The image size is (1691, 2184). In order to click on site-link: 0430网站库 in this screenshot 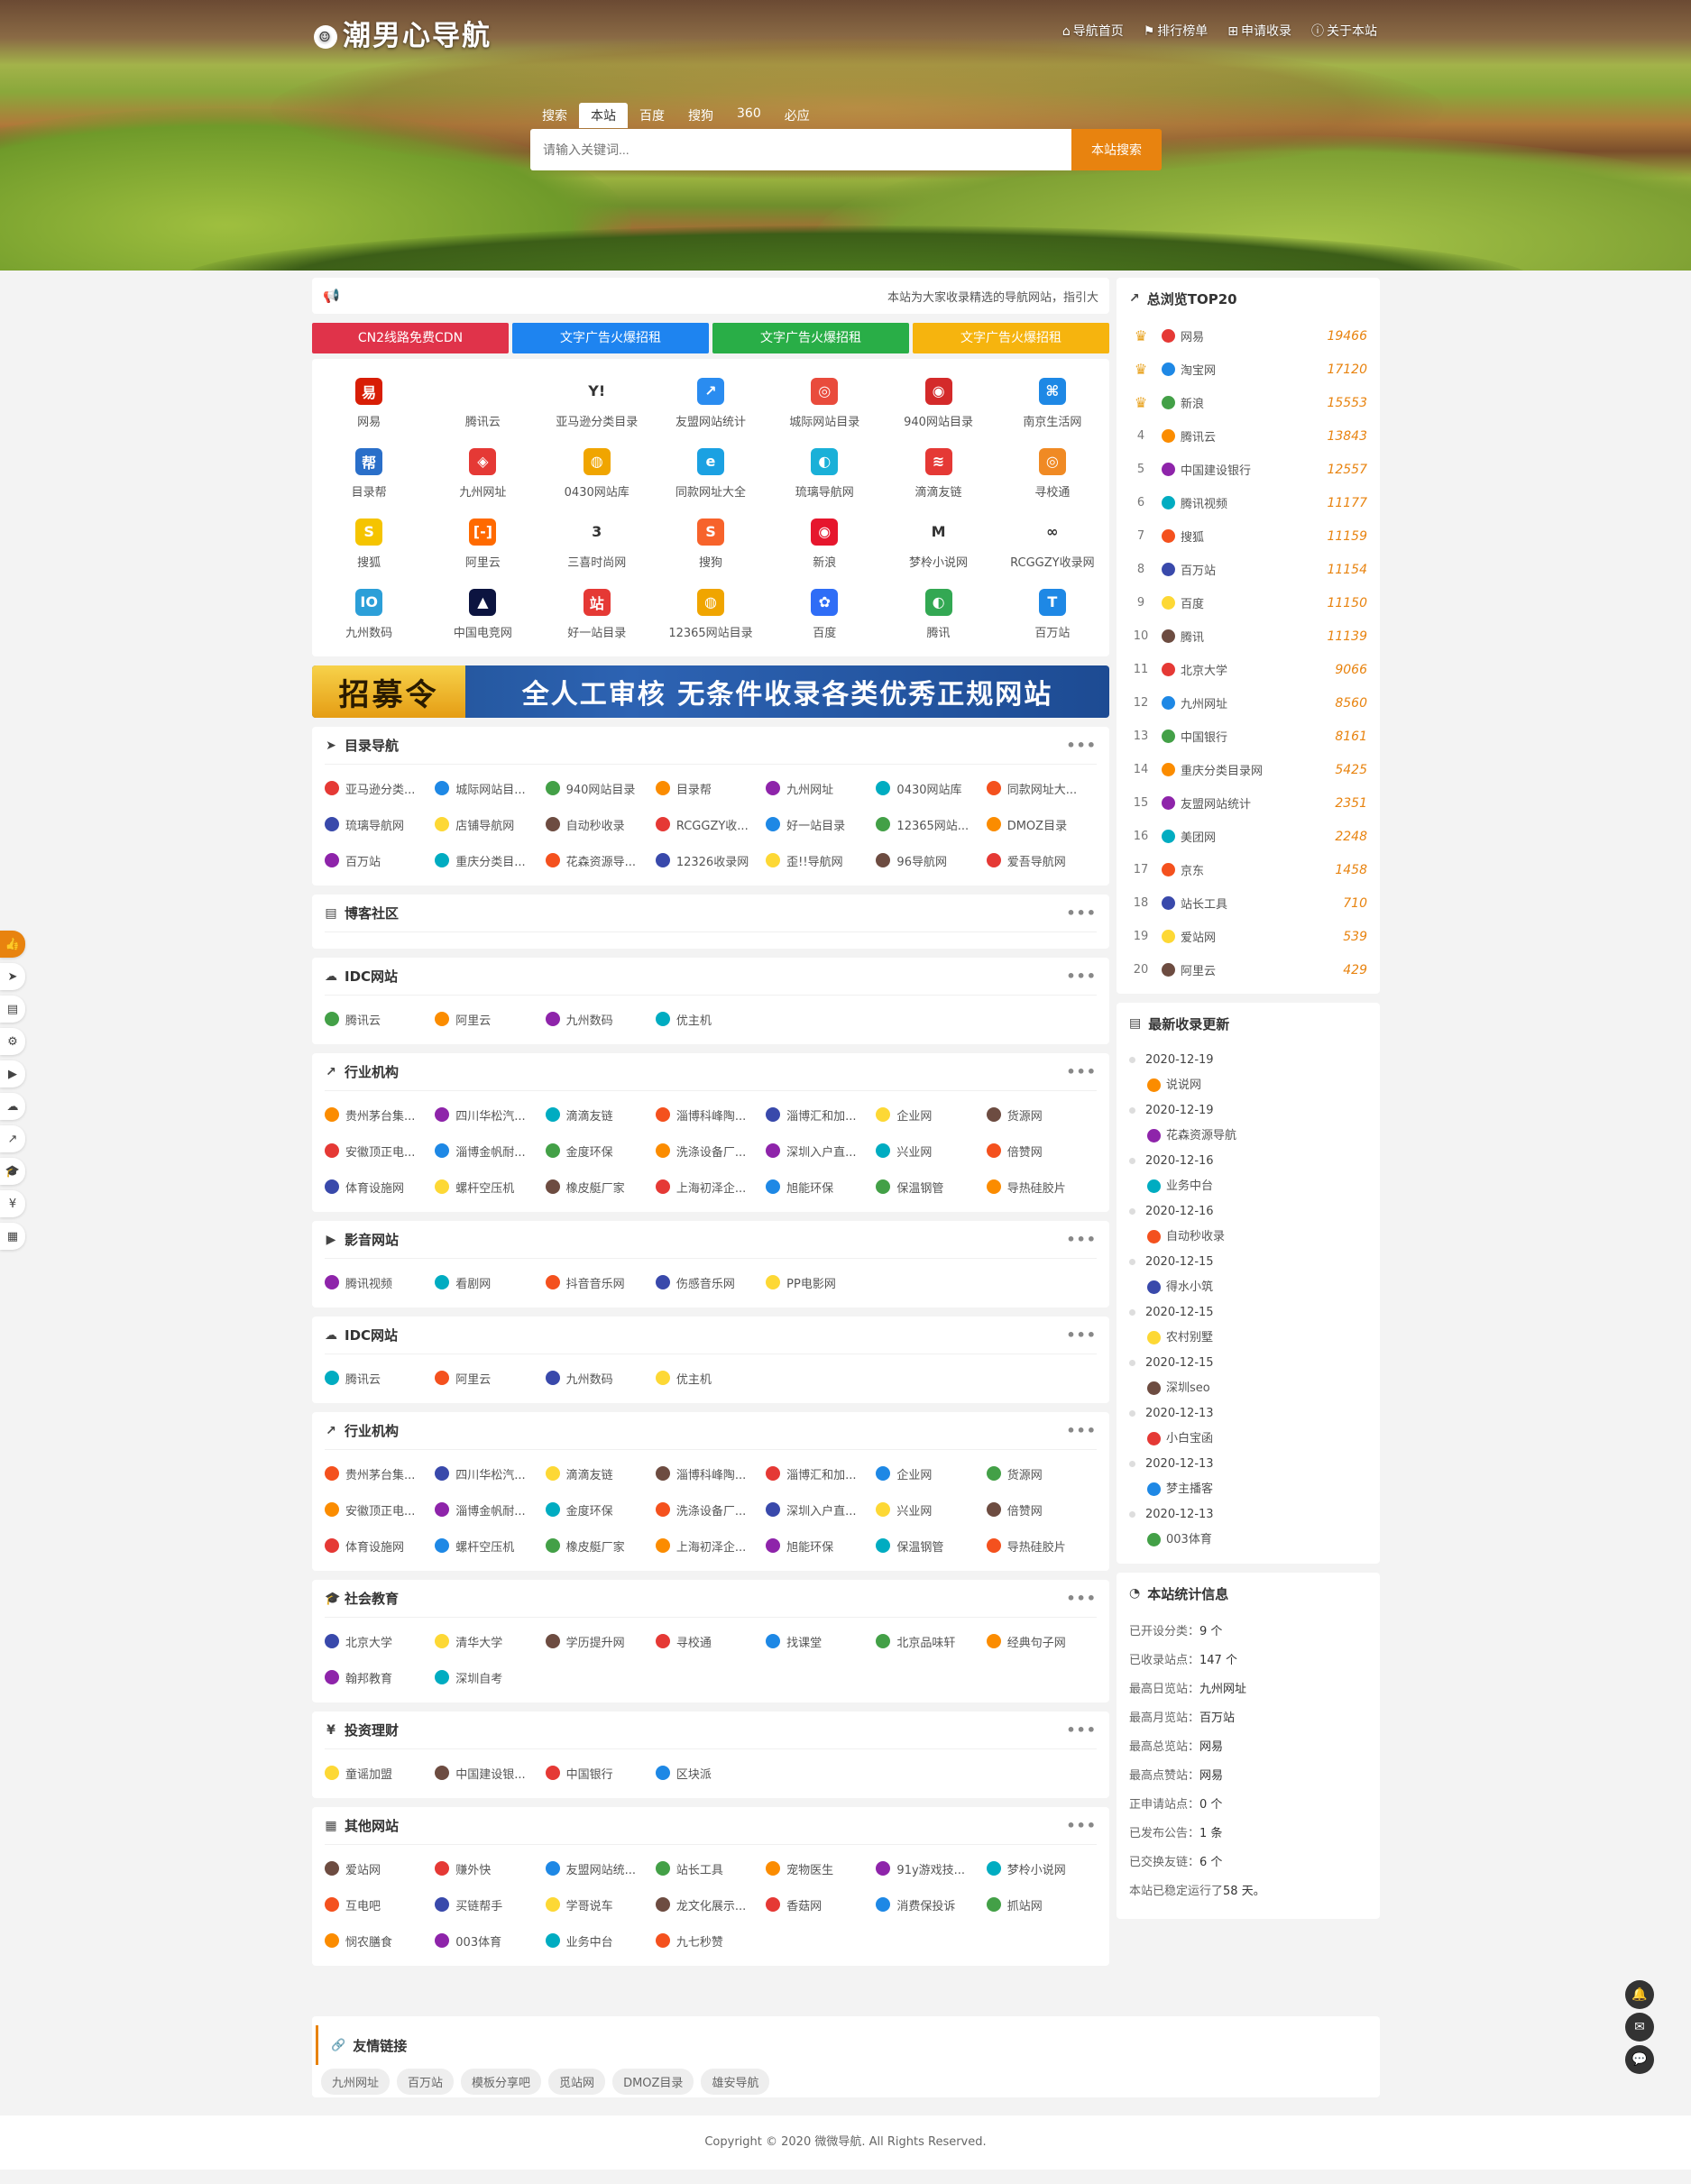, I will do `click(931, 788)`.